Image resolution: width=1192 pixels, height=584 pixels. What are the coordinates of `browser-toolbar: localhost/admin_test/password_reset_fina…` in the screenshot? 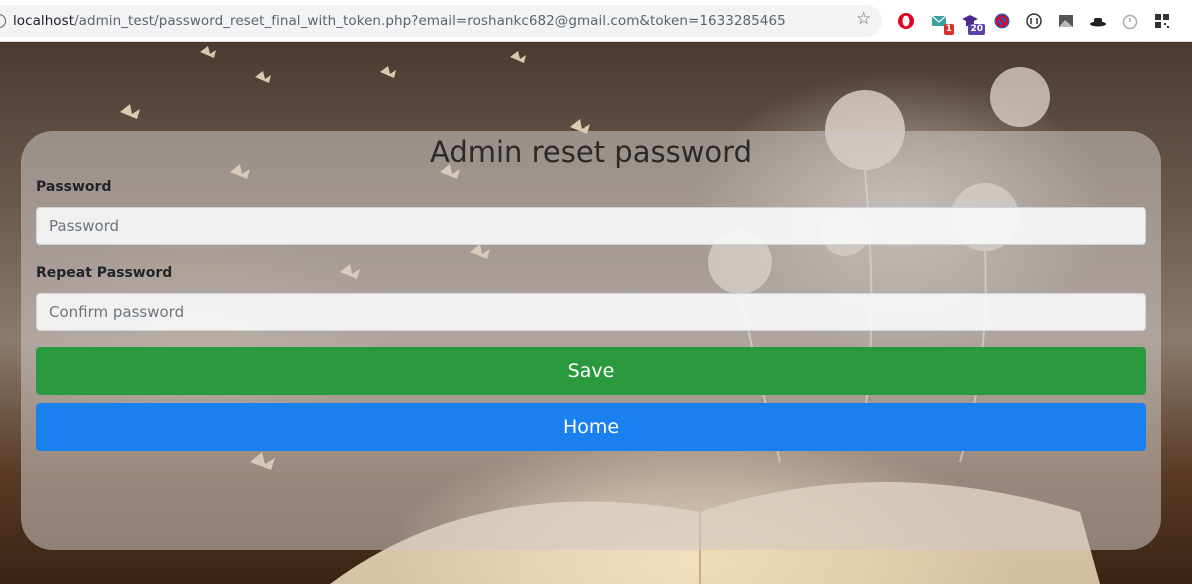 It's located at (596, 21).